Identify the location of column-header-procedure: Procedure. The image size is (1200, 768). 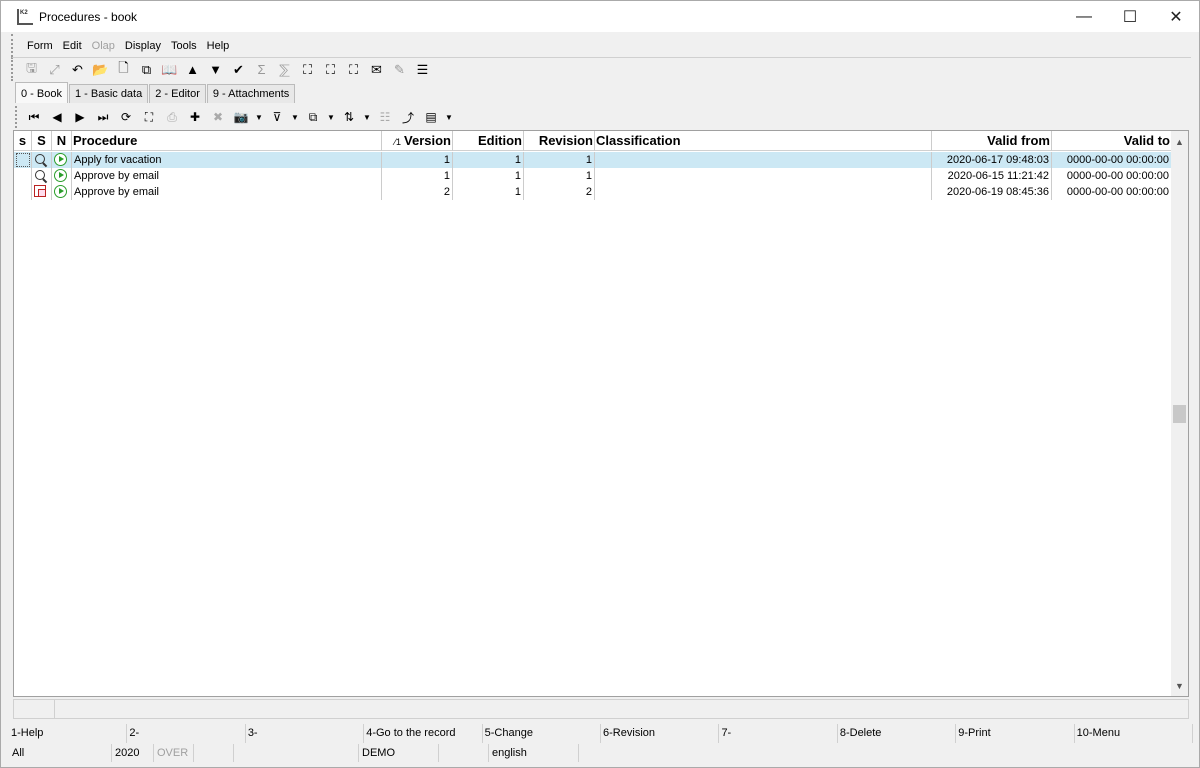
(227, 141).